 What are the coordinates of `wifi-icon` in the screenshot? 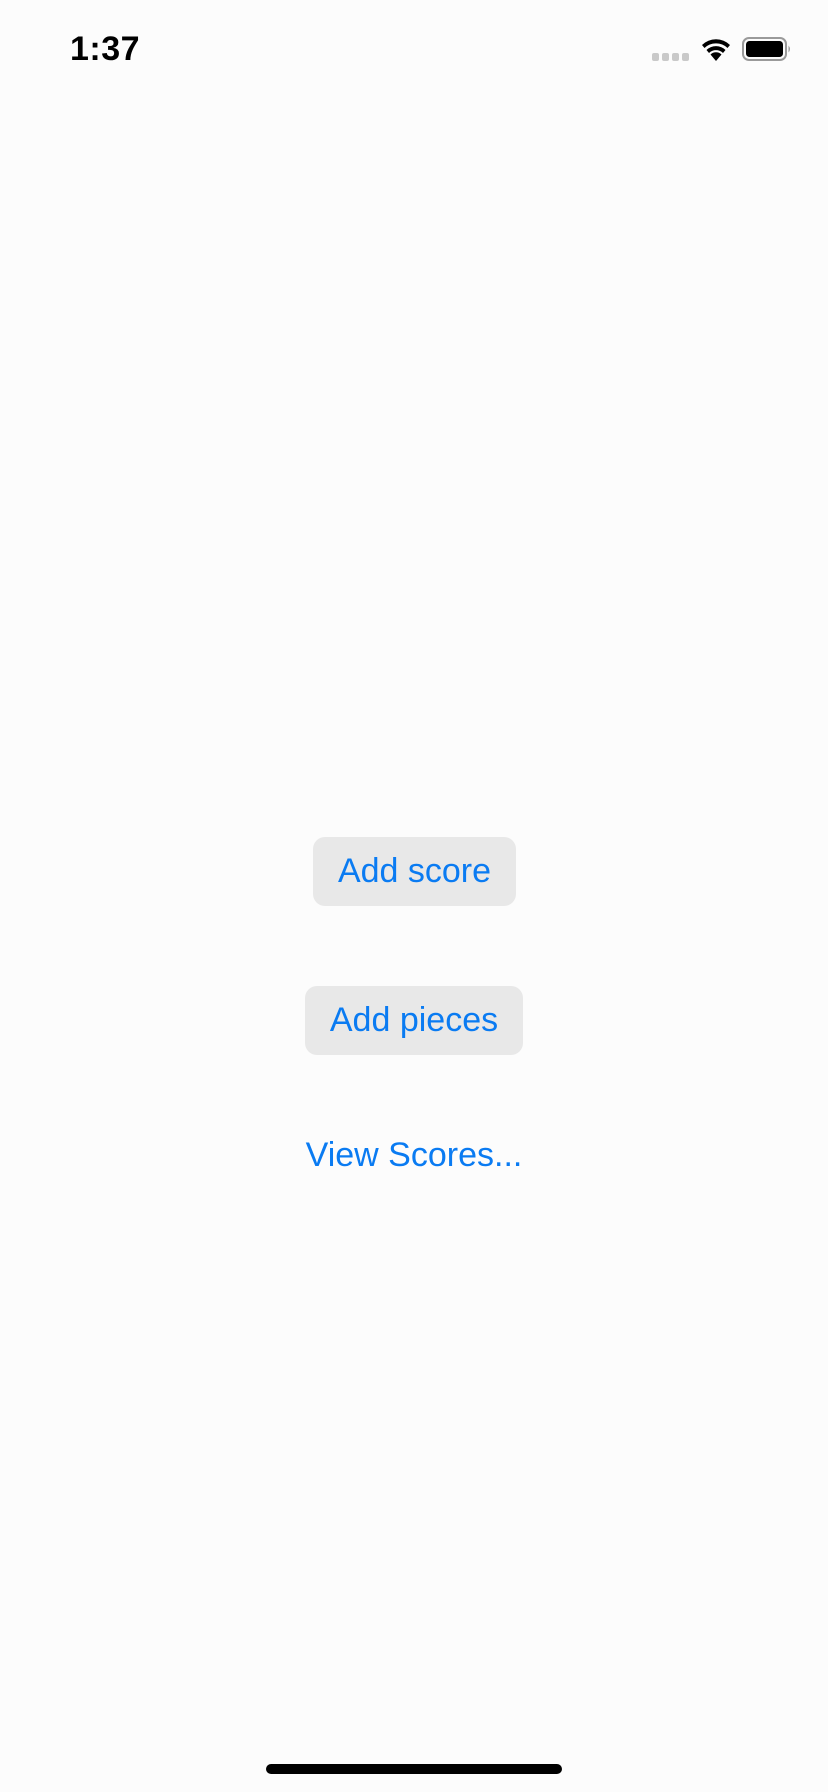 It's located at (716, 50).